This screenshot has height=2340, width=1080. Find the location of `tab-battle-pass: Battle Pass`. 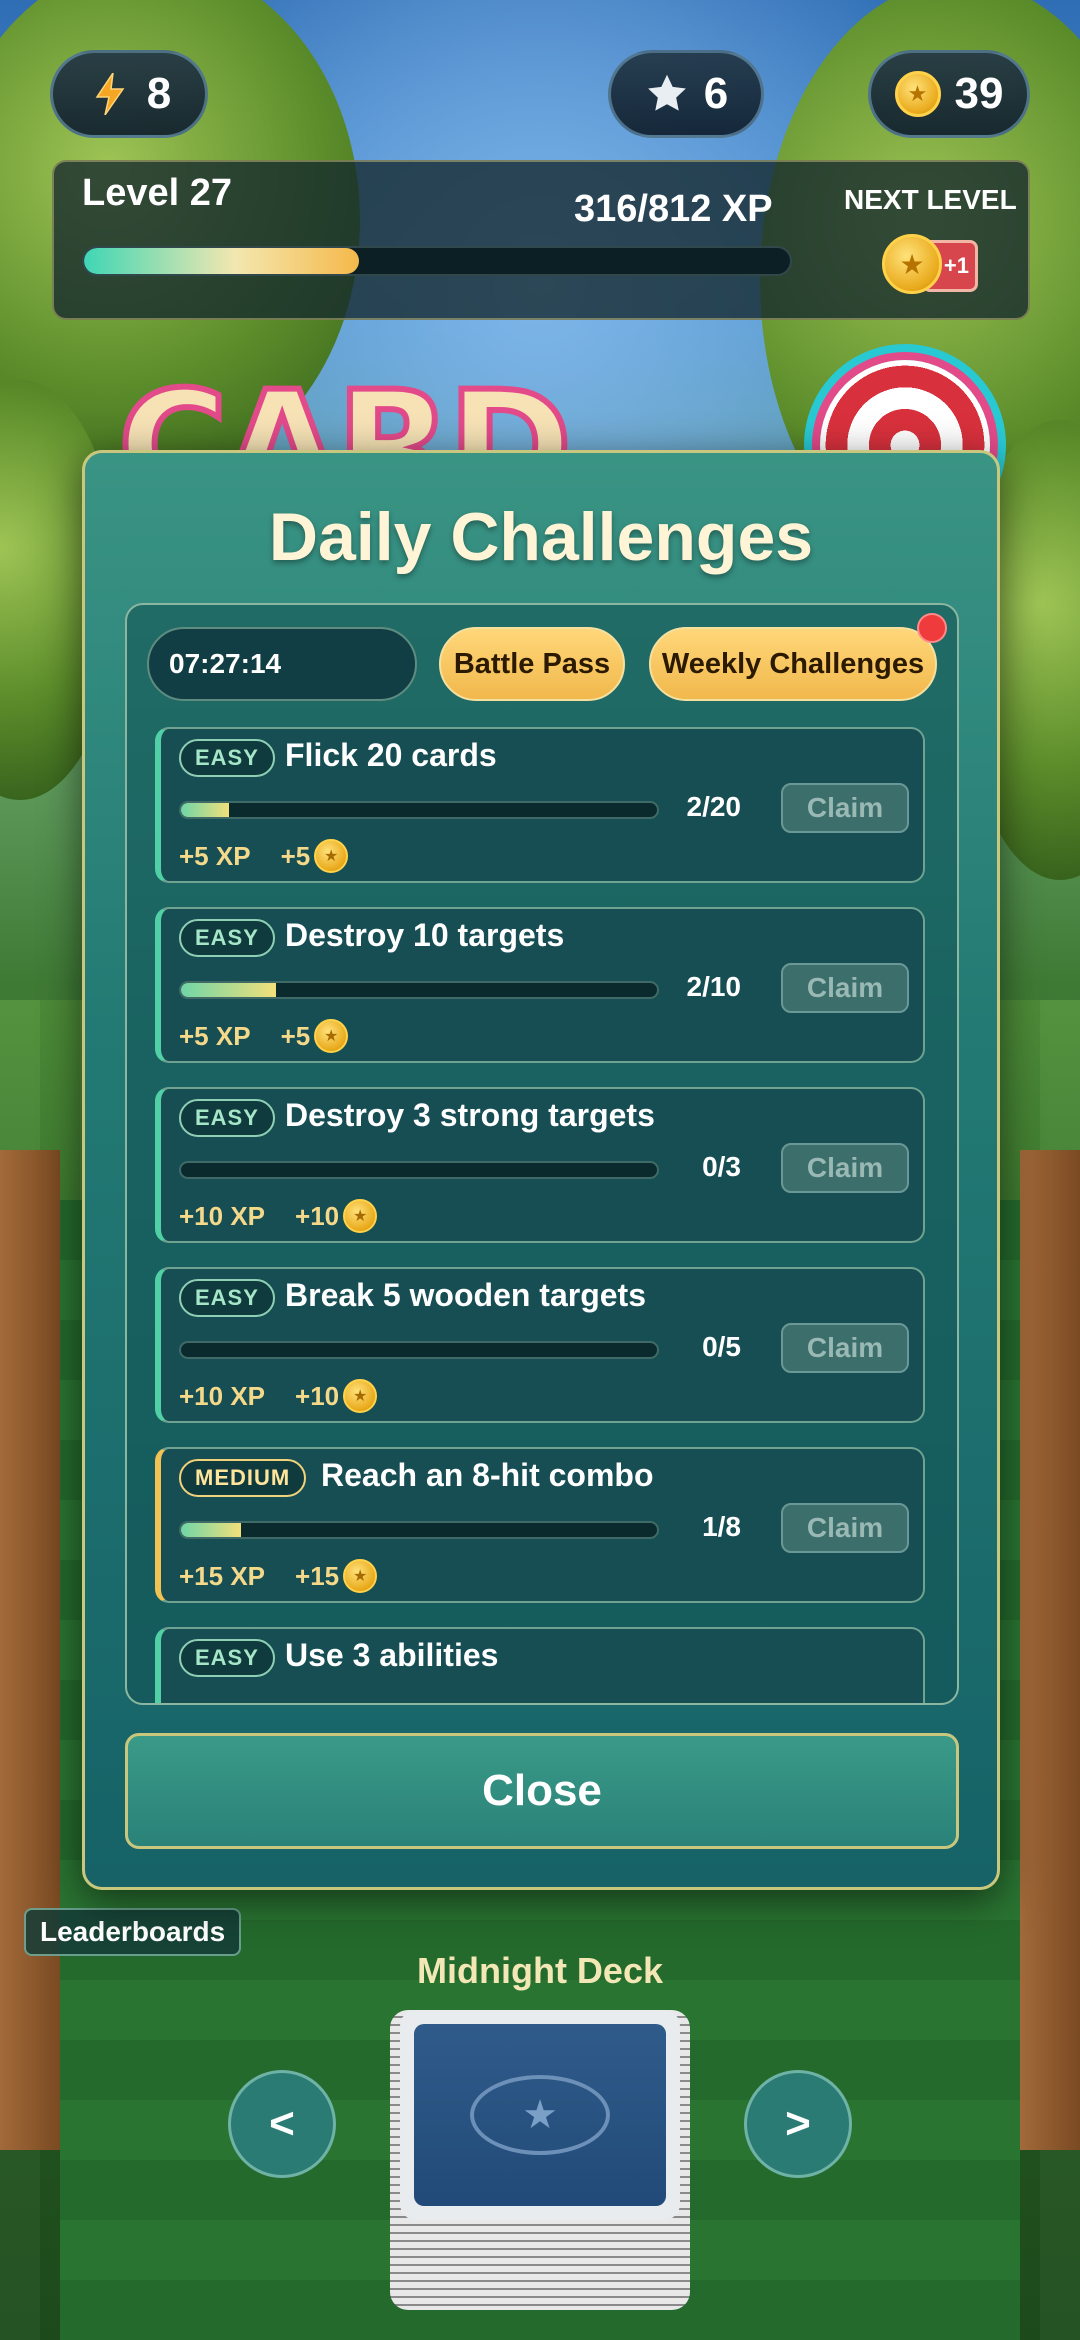

tab-battle-pass: Battle Pass is located at coordinates (532, 664).